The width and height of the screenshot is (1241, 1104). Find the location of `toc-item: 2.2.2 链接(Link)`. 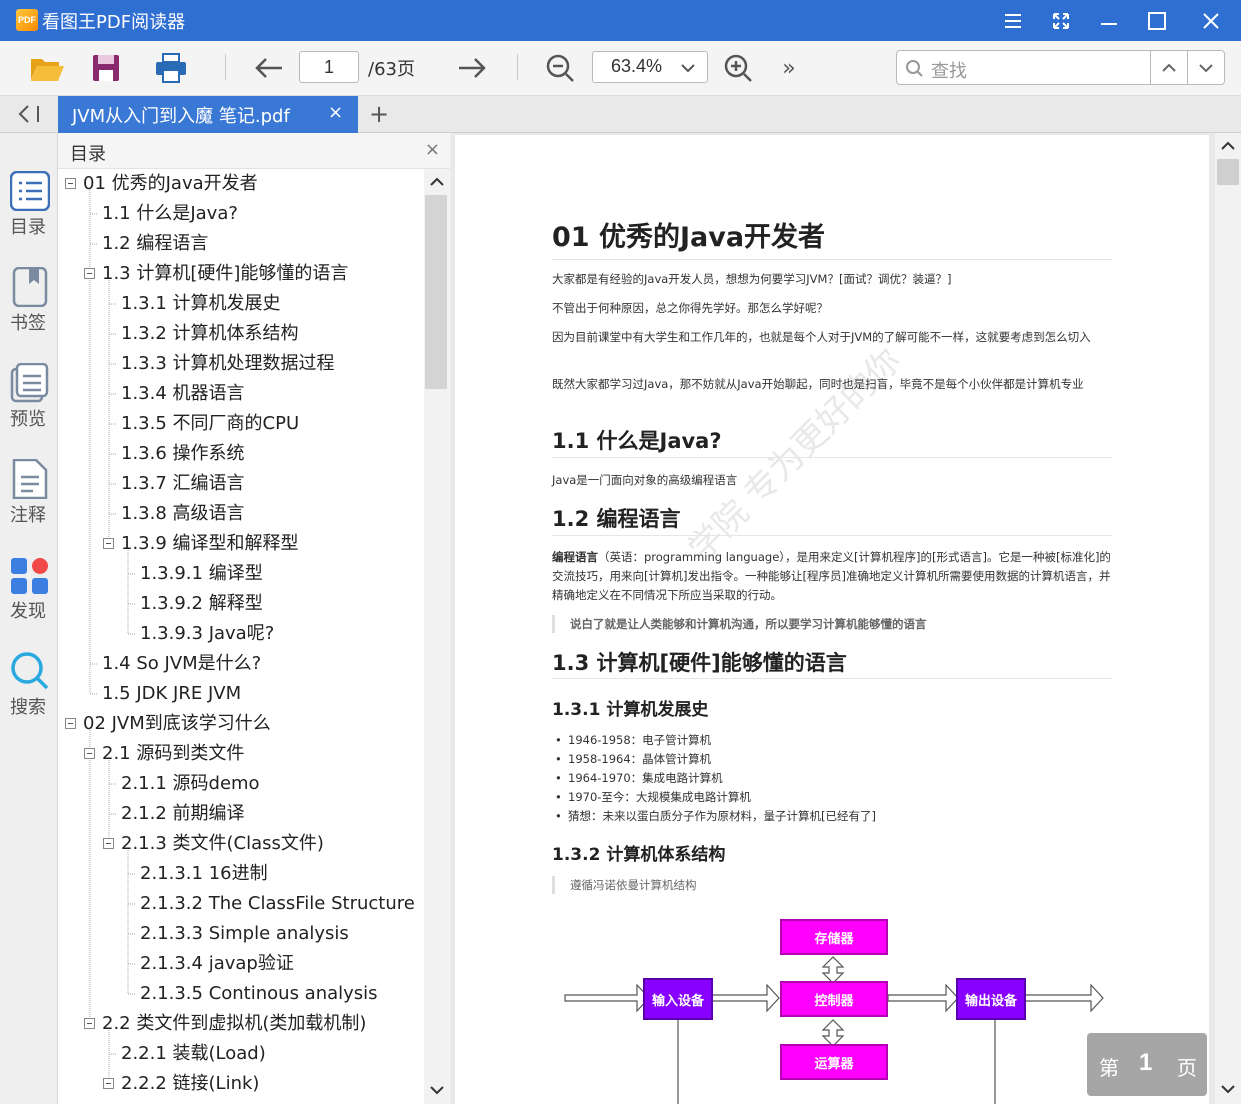

toc-item: 2.2.2 链接(Link) is located at coordinates (190, 1084).